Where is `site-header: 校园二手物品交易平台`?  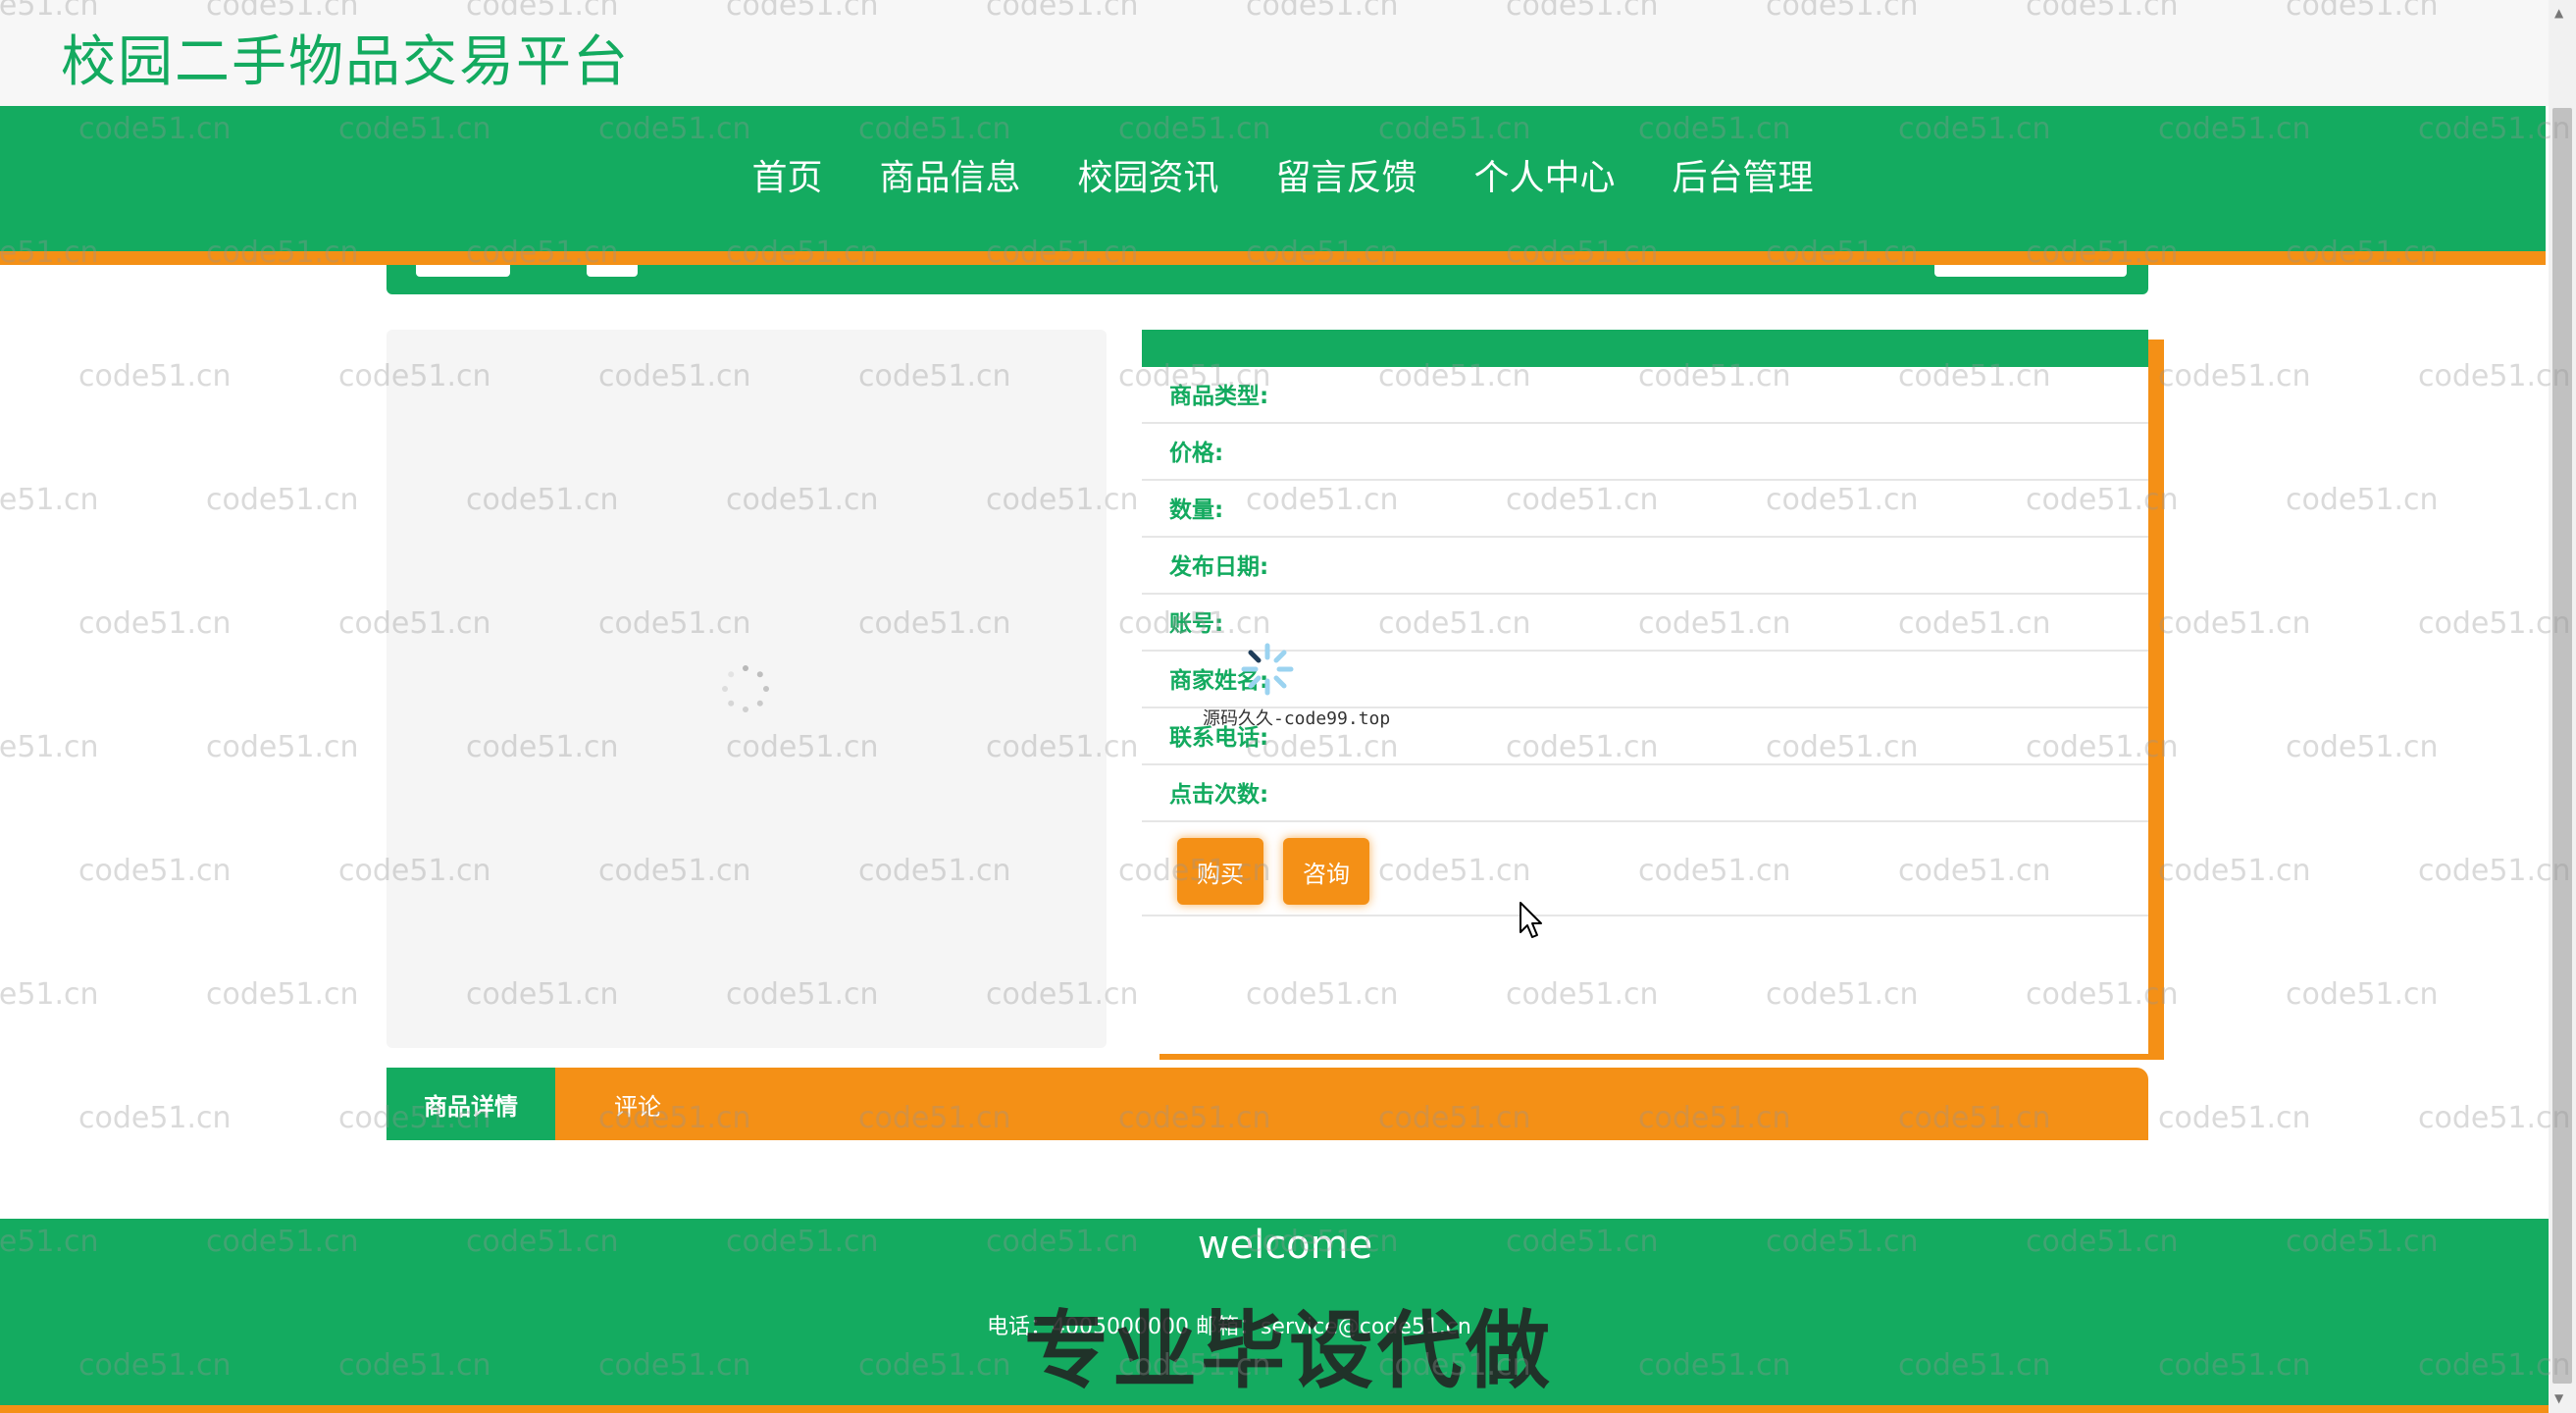
site-header: 校园二手物品交易平台 is located at coordinates (1274, 53).